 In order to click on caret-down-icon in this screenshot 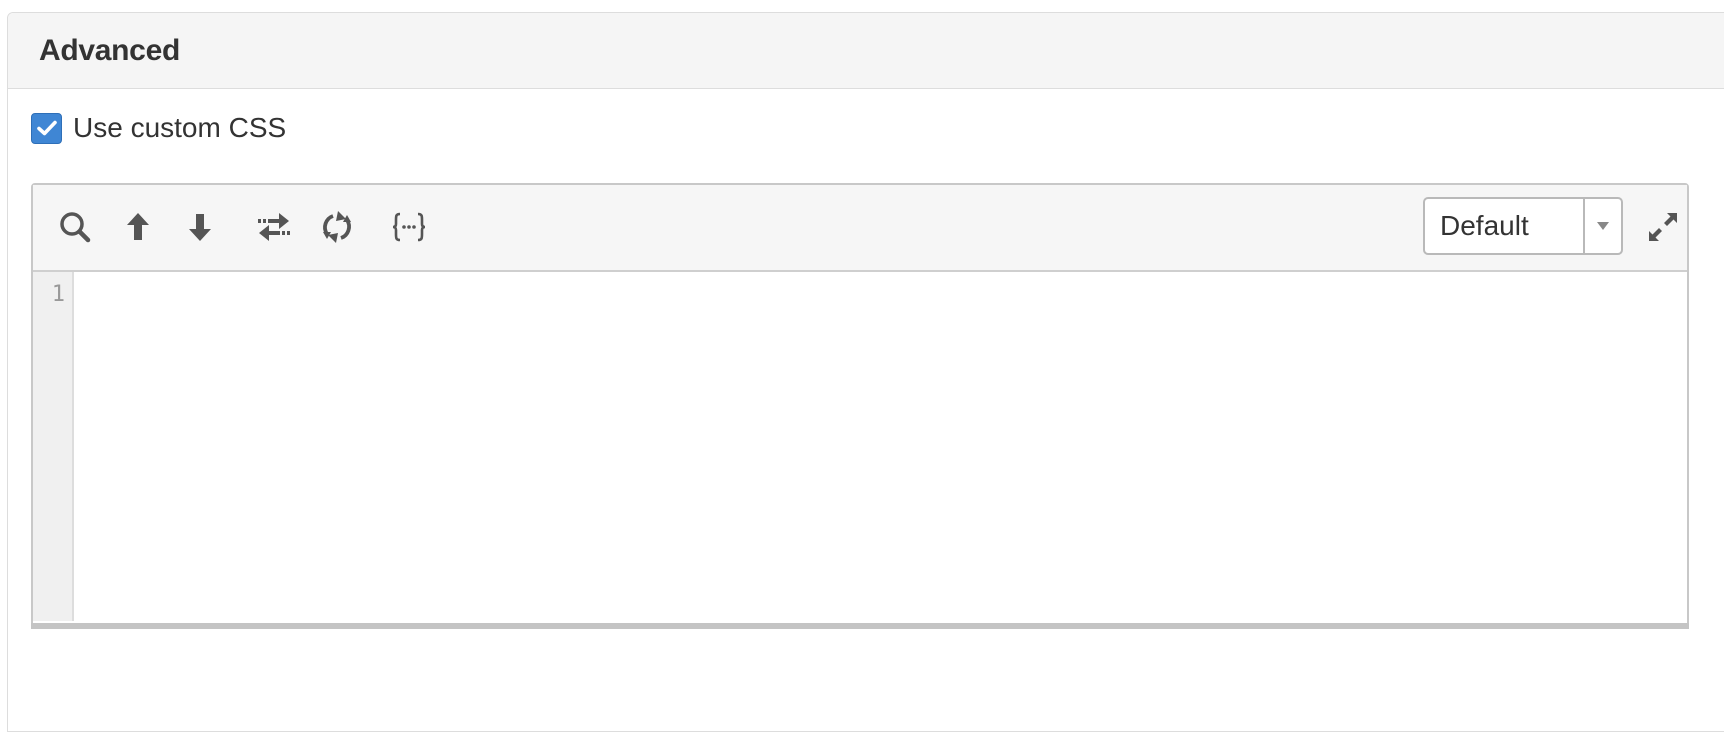, I will do `click(1603, 226)`.